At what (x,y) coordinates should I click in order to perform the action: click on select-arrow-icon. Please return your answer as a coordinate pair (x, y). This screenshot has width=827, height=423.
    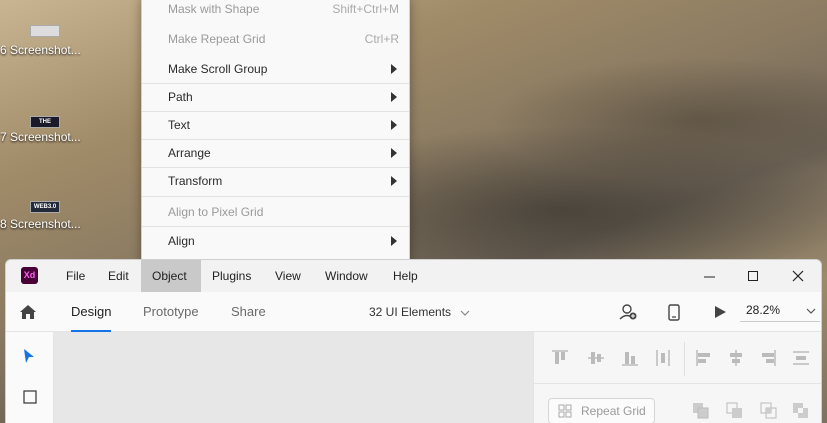
    Looking at the image, I should click on (29, 356).